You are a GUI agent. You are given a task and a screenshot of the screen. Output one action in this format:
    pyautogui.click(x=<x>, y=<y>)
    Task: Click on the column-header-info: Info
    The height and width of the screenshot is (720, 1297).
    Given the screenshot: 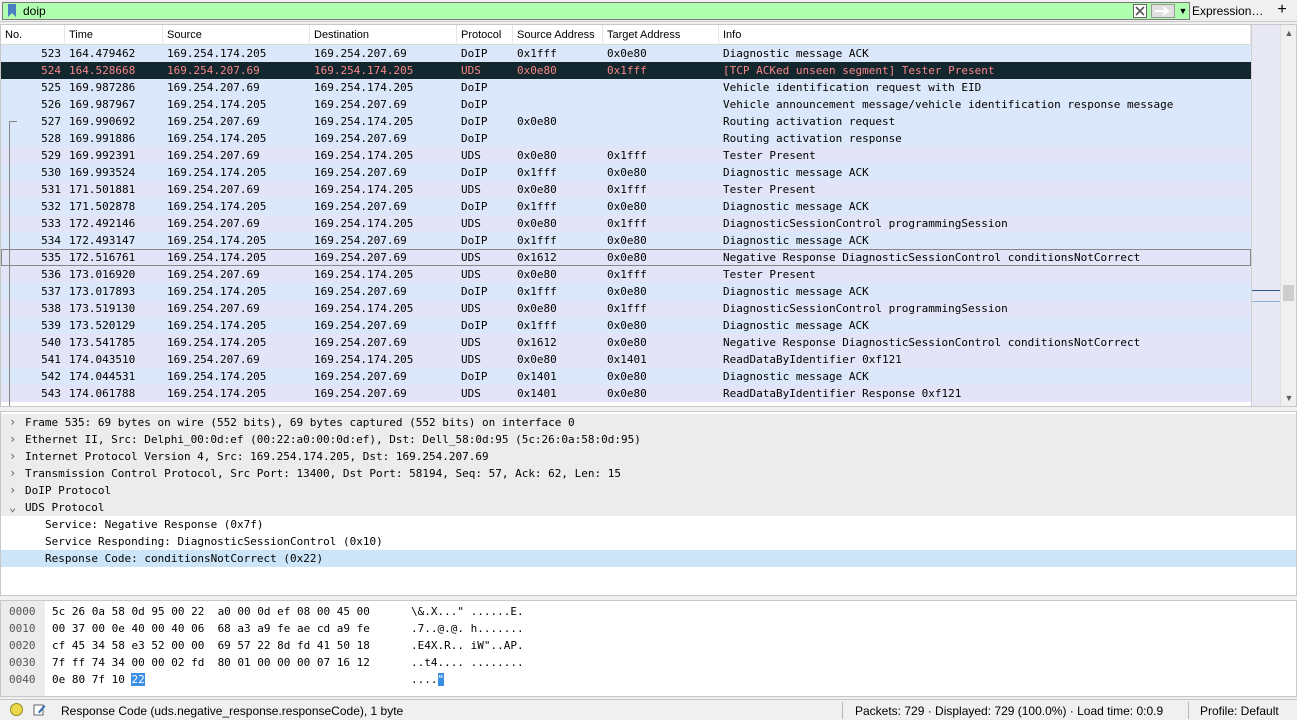 What is the action you would take?
    pyautogui.click(x=985, y=35)
    